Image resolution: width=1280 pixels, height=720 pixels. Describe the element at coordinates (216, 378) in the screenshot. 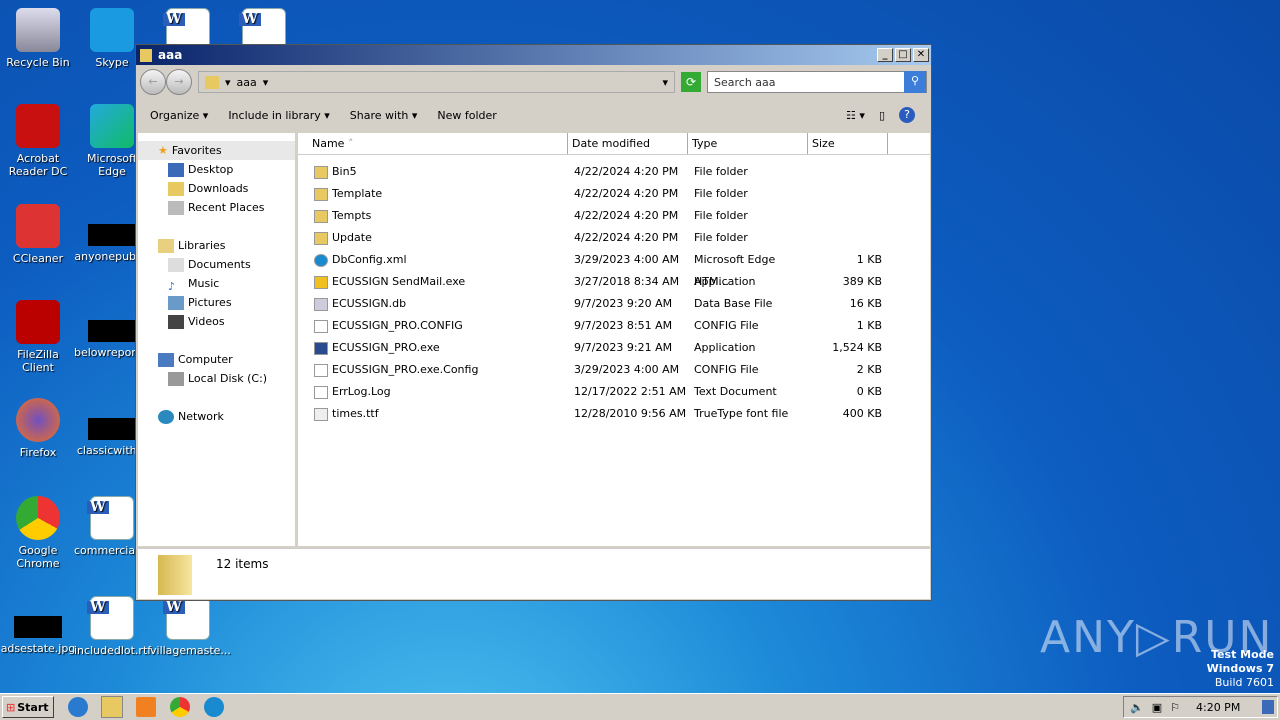

I see `nav-local-disk: Local Disk (C:)` at that location.